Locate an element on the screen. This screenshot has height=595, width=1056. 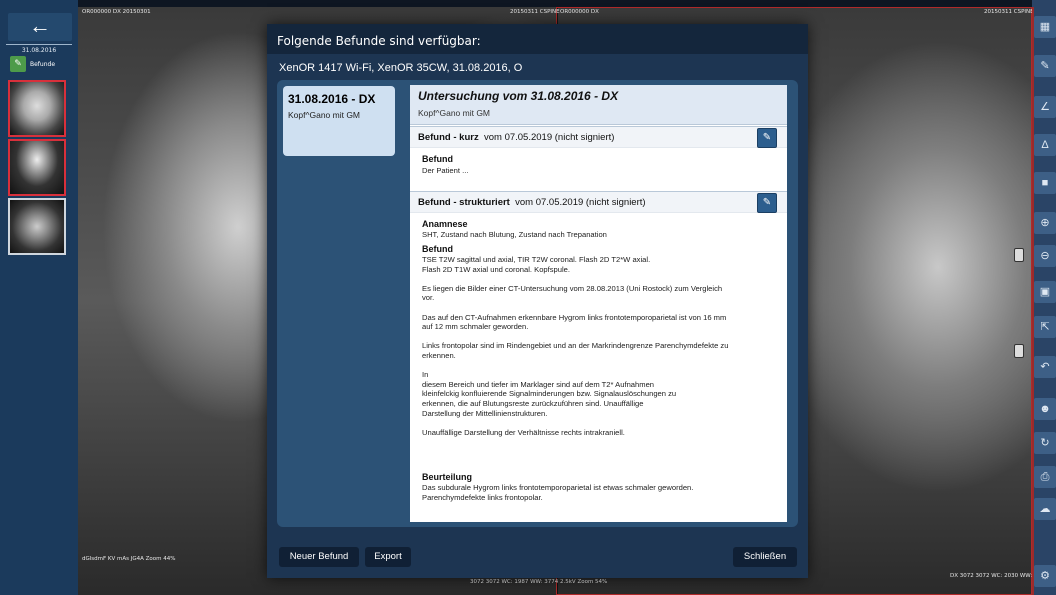
overlay-bottom-left: dGlsdmF KV mAs JG4A Zoom 44% is located at coordinates (129, 559).